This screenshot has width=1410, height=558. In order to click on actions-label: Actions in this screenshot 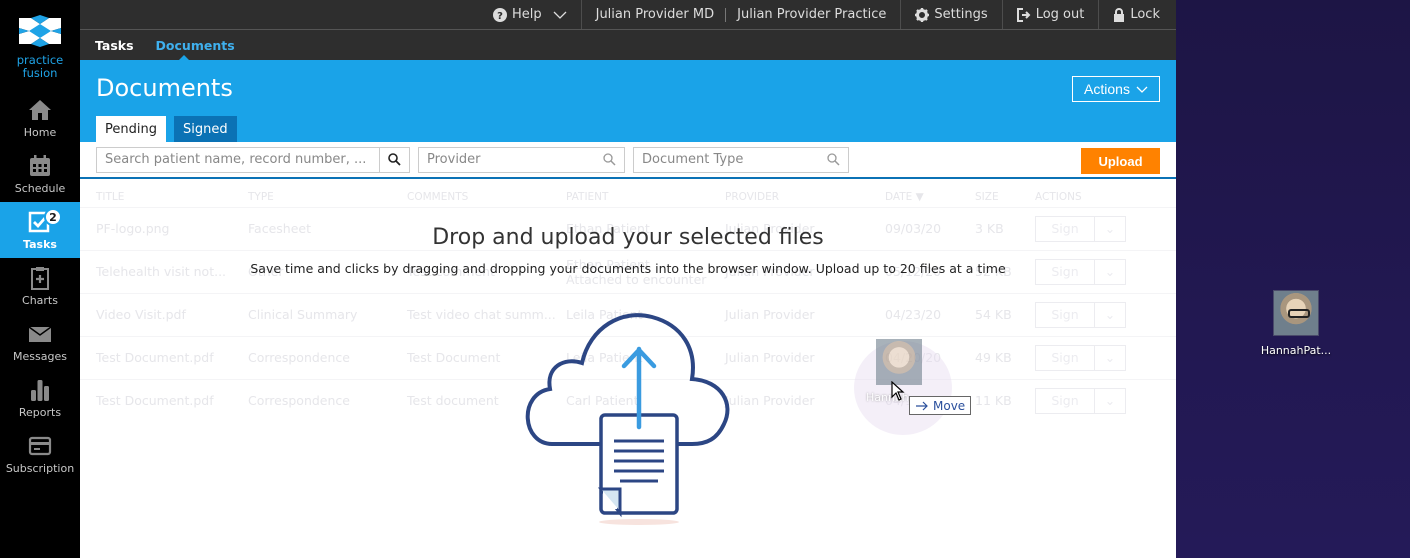, I will do `click(1107, 89)`.